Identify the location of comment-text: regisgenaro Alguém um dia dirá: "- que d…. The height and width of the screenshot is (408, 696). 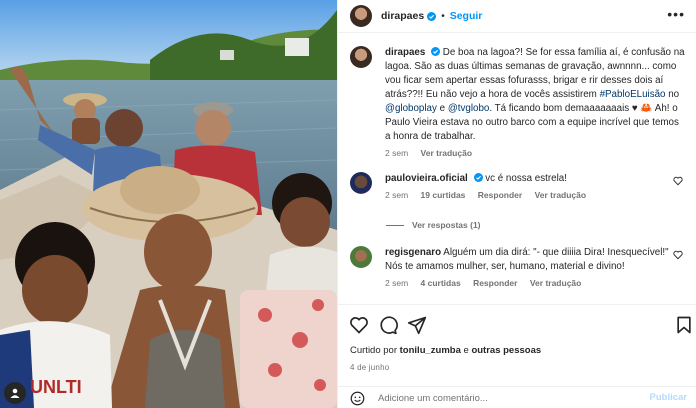
(535, 260).